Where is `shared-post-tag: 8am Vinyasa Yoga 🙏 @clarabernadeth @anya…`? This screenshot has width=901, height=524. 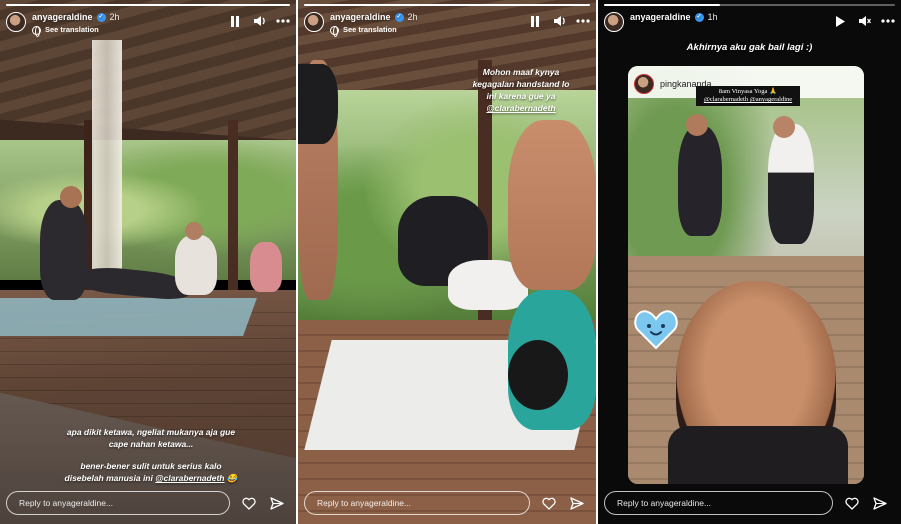
shared-post-tag: 8am Vinyasa Yoga 🙏 @clarabernadeth @anya… is located at coordinates (748, 96).